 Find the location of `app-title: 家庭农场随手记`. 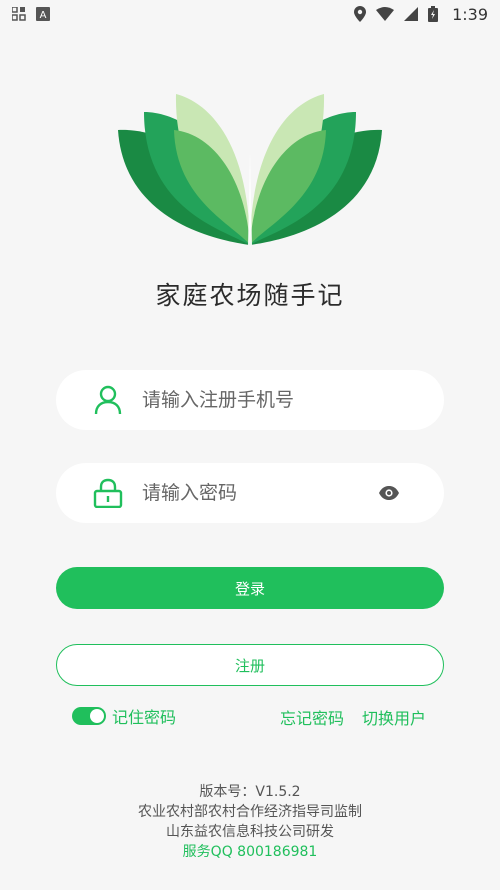

app-title: 家庭农场随手记 is located at coordinates (250, 295).